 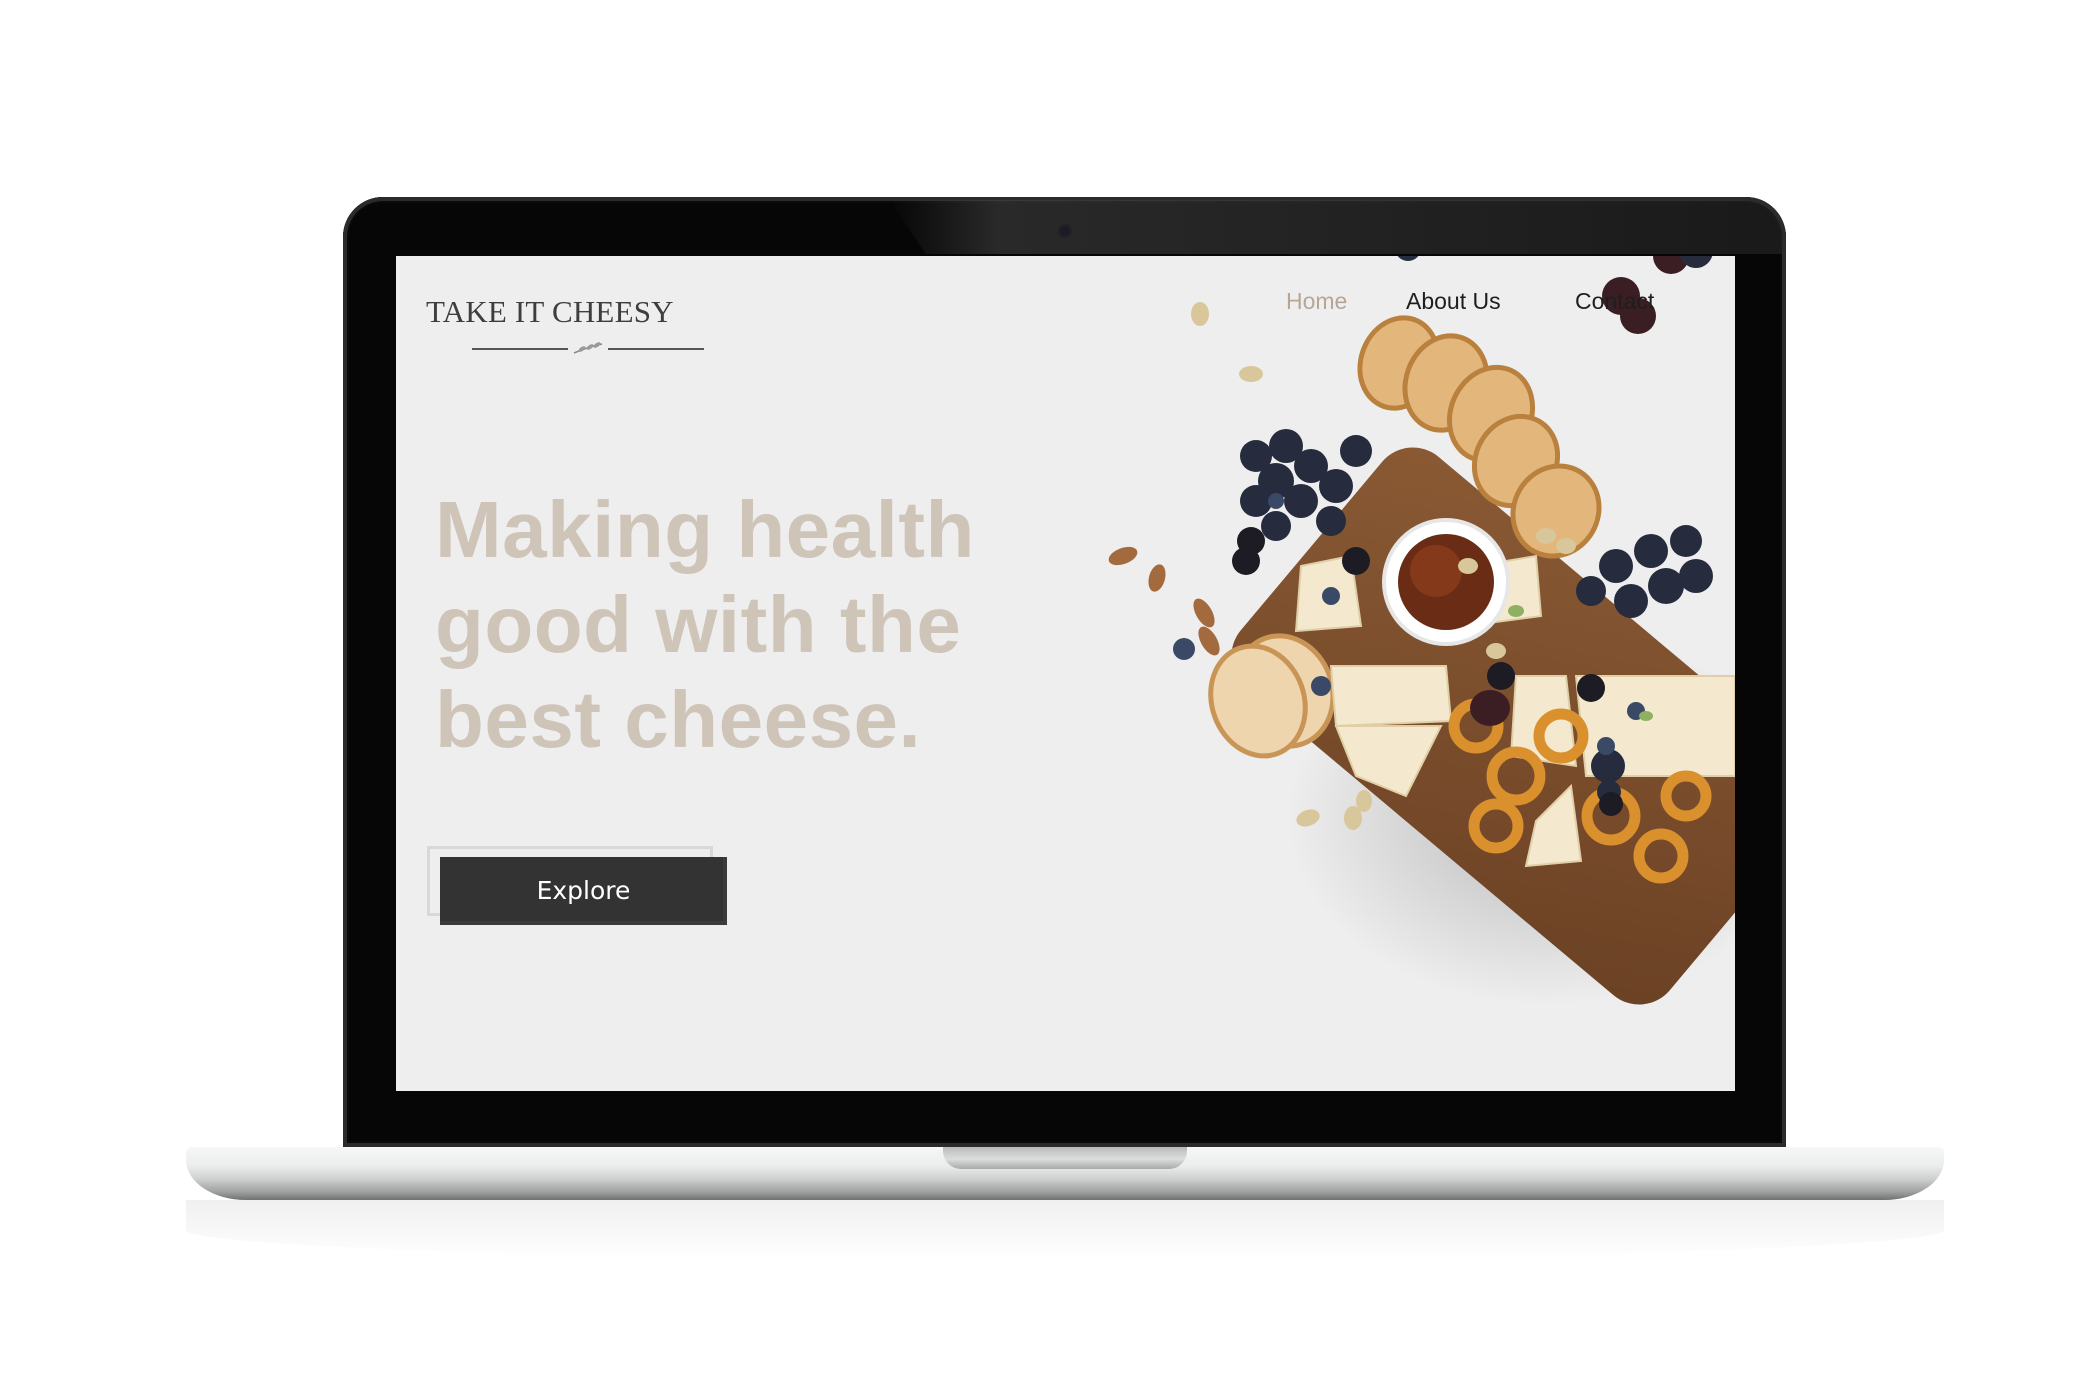 I want to click on hero-headline: Making health good with the best cheese., so click(x=765, y=624).